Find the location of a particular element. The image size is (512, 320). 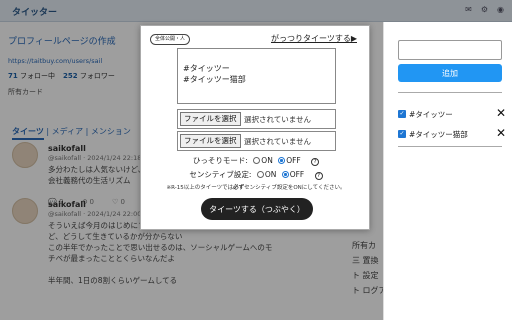

hashtag-label: #タイッツー猫部 is located at coordinates (438, 134).